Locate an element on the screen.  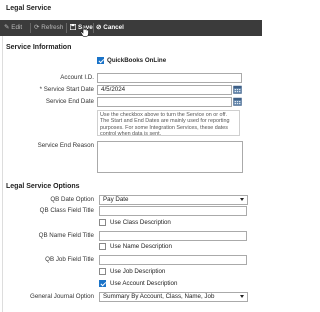
refresh-button-label: Refresh is located at coordinates (52, 27).